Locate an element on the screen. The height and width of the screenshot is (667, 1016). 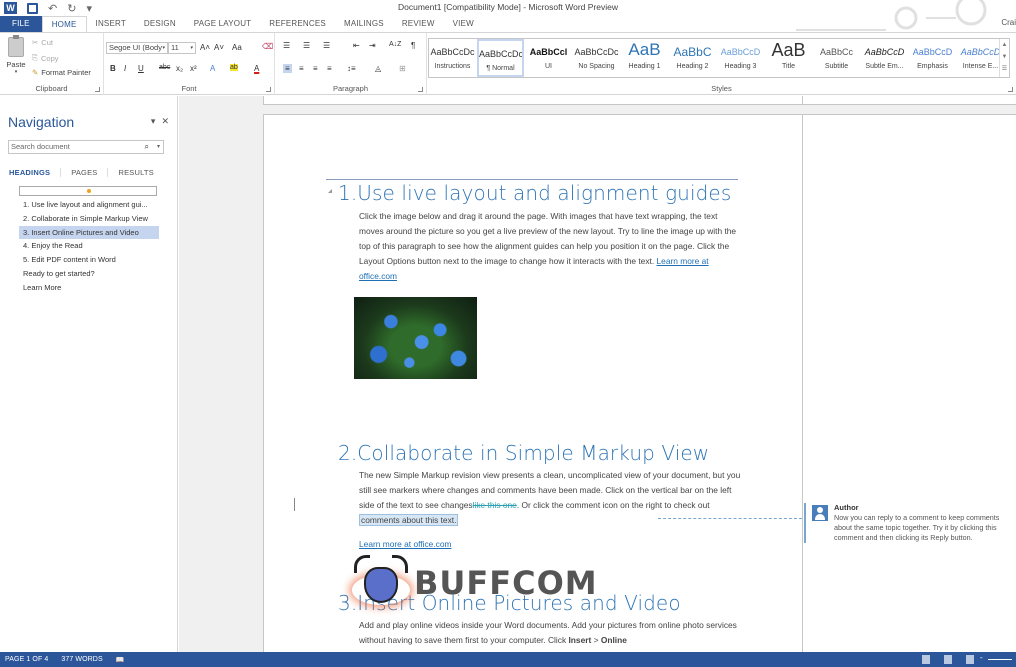
tab-pages: PAGES is located at coordinates (90, 172).